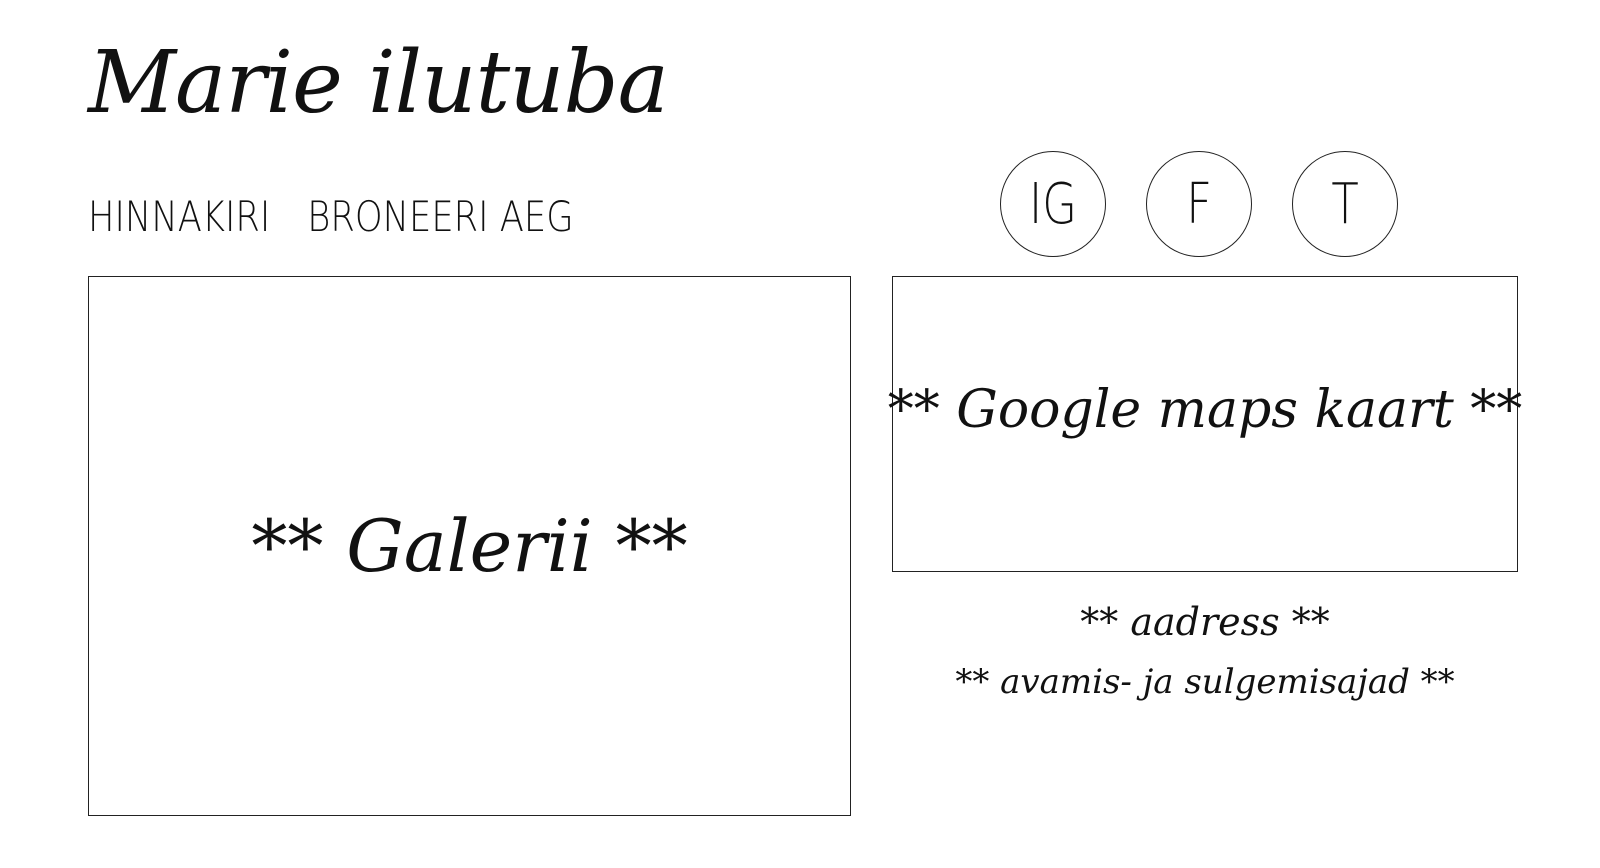  Describe the element at coordinates (1205, 682) in the screenshot. I see `opening-hours-text: ** avamis- ja sulgemisajad **` at that location.